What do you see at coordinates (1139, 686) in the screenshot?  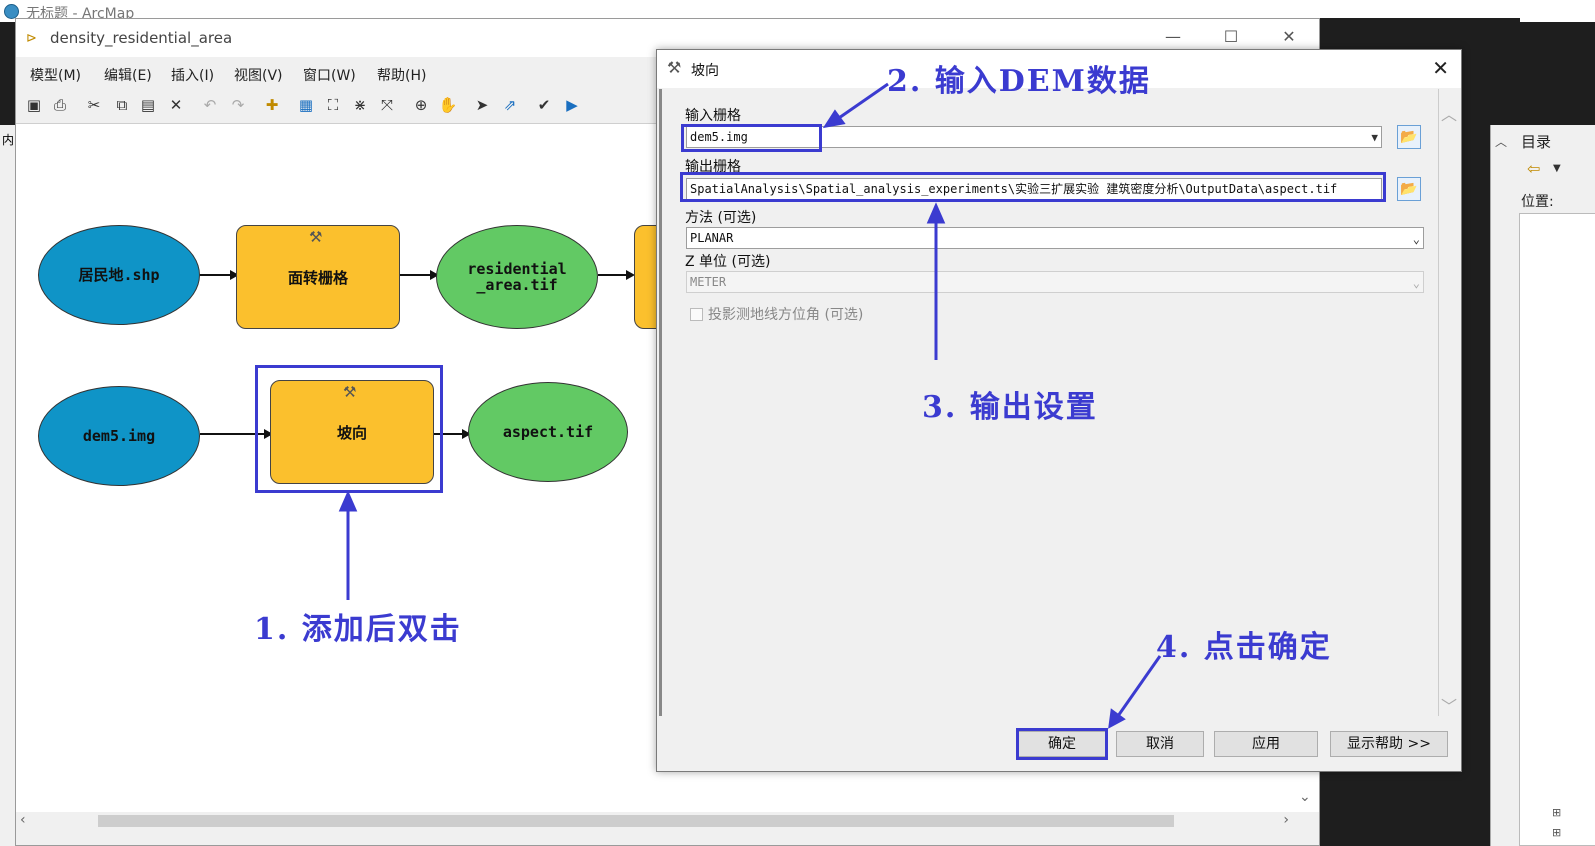 I see `arrow-step4` at bounding box center [1139, 686].